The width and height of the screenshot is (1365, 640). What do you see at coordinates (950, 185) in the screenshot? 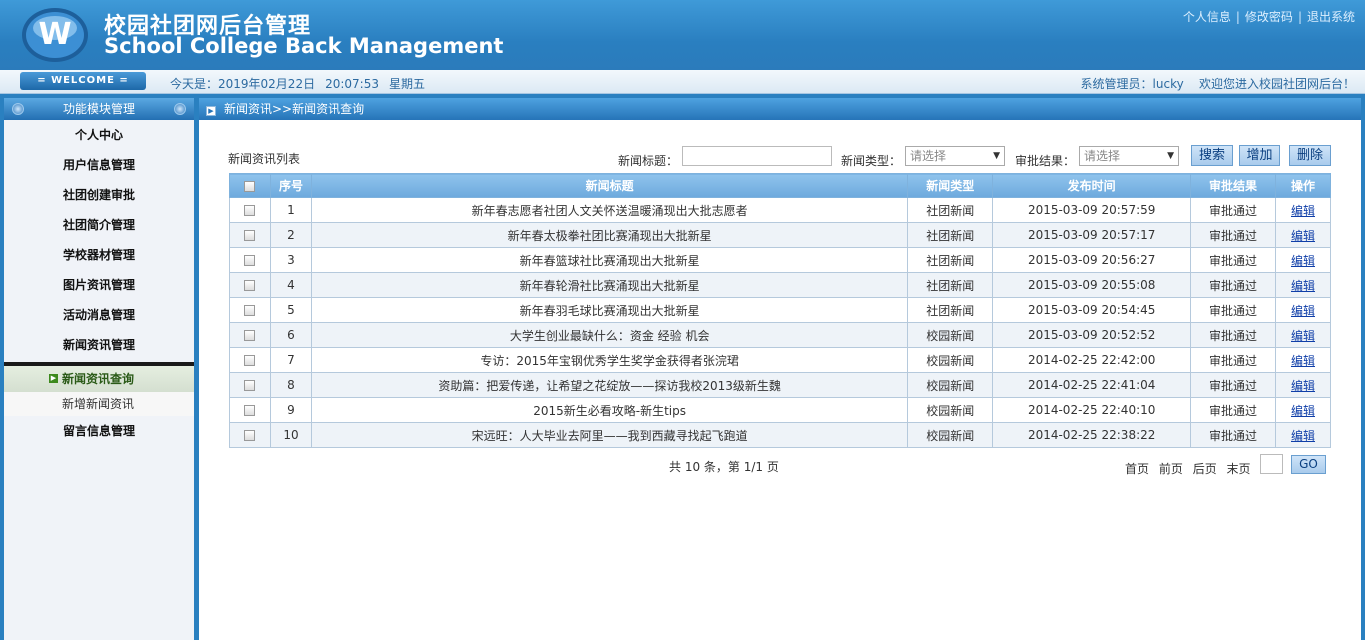
I see `column-header: 新闻类型` at bounding box center [950, 185].